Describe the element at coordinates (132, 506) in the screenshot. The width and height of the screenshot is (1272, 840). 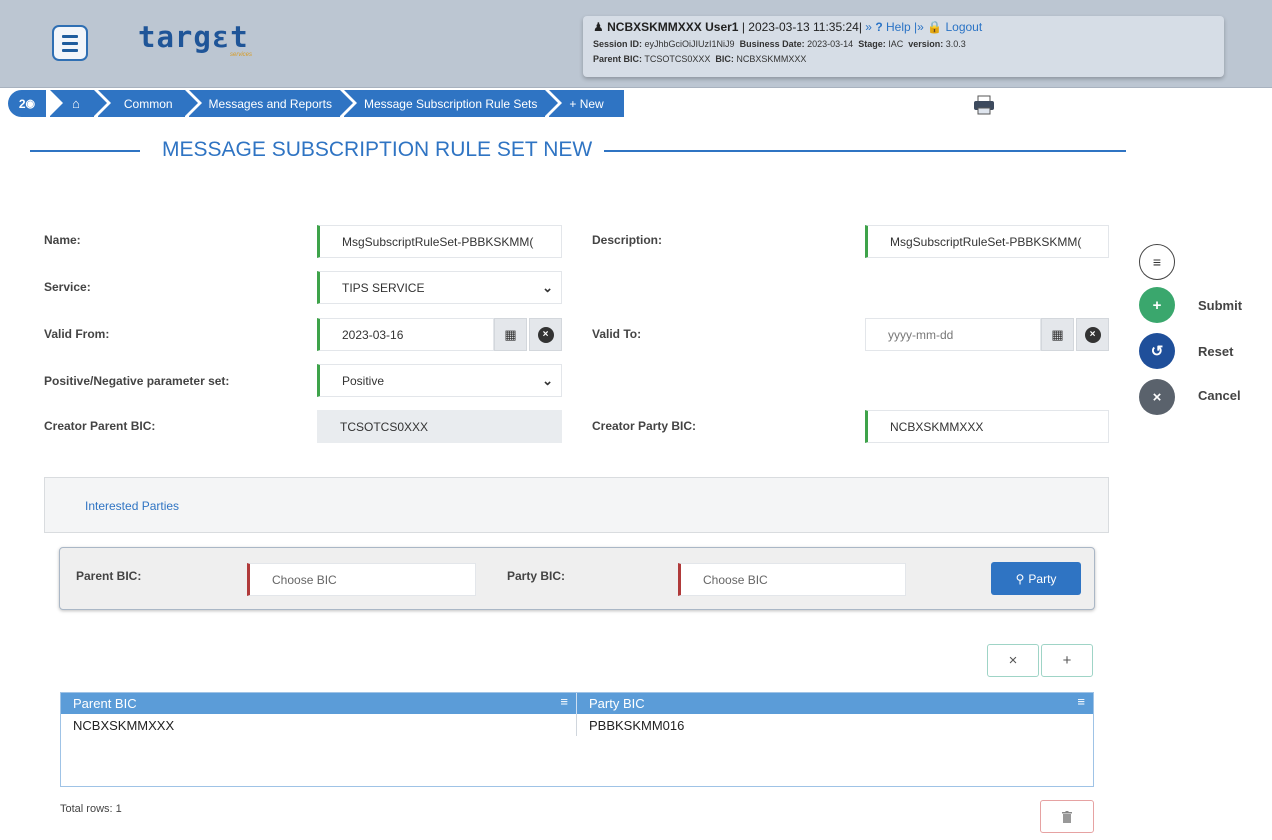
I see `tab-interested-parties: Interested Parties` at that location.